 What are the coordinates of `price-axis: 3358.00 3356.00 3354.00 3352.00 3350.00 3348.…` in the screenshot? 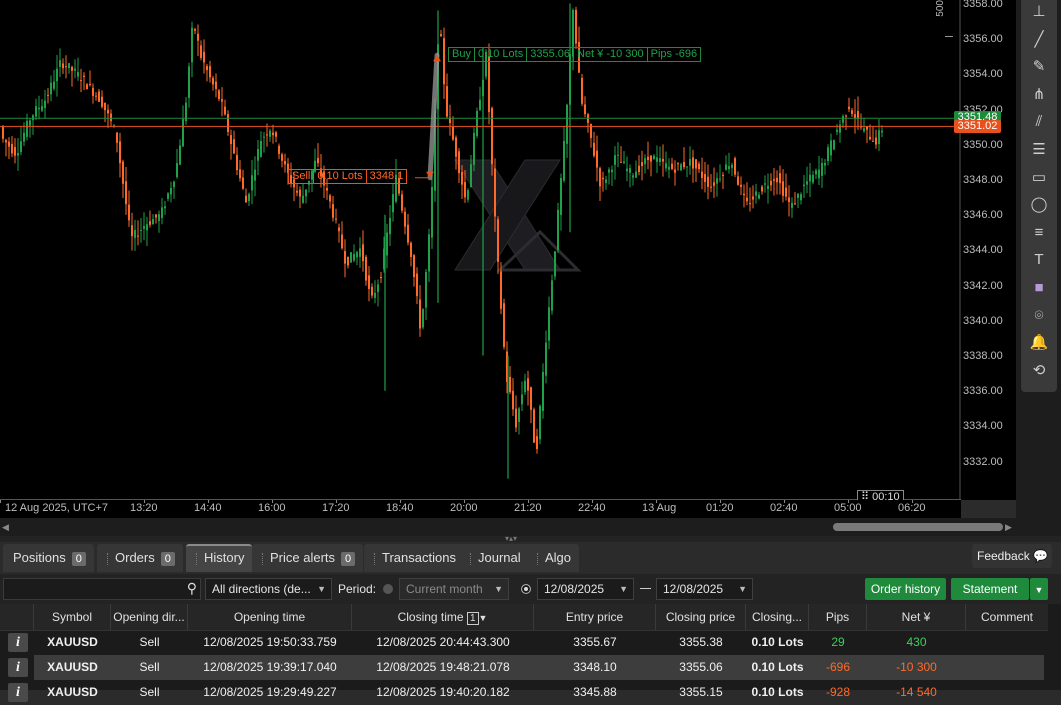 It's located at (975, 250).